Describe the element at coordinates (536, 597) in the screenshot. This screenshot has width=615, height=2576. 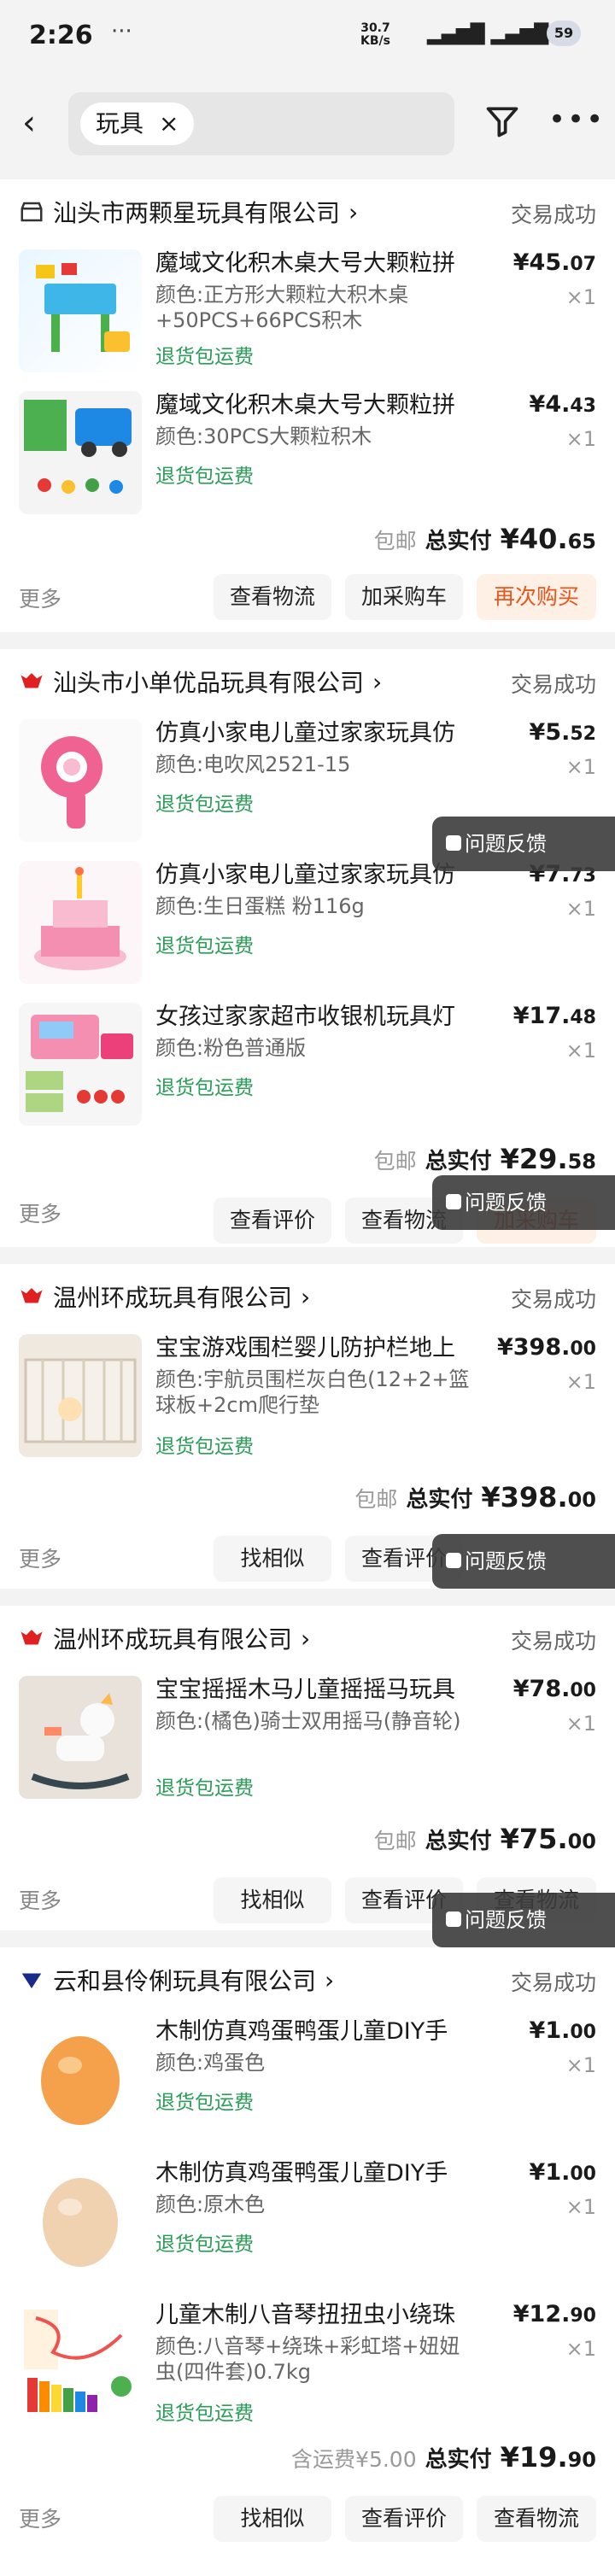
I see `buy-again-button: 再次购买` at that location.